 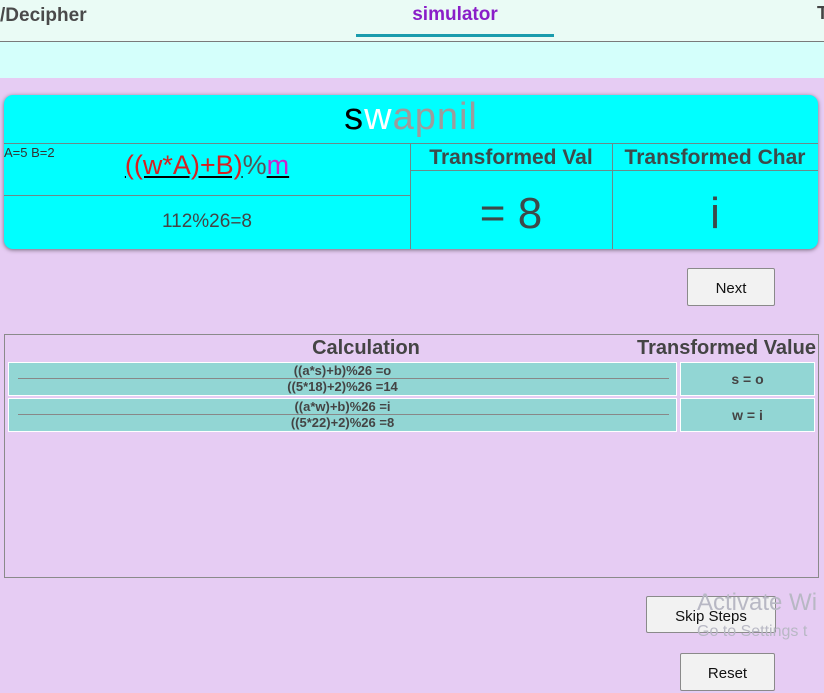 I want to click on calculation-cell: ((a*s)+b)%26 =o ((5*18)+2)%26 =14, so click(x=342, y=379).